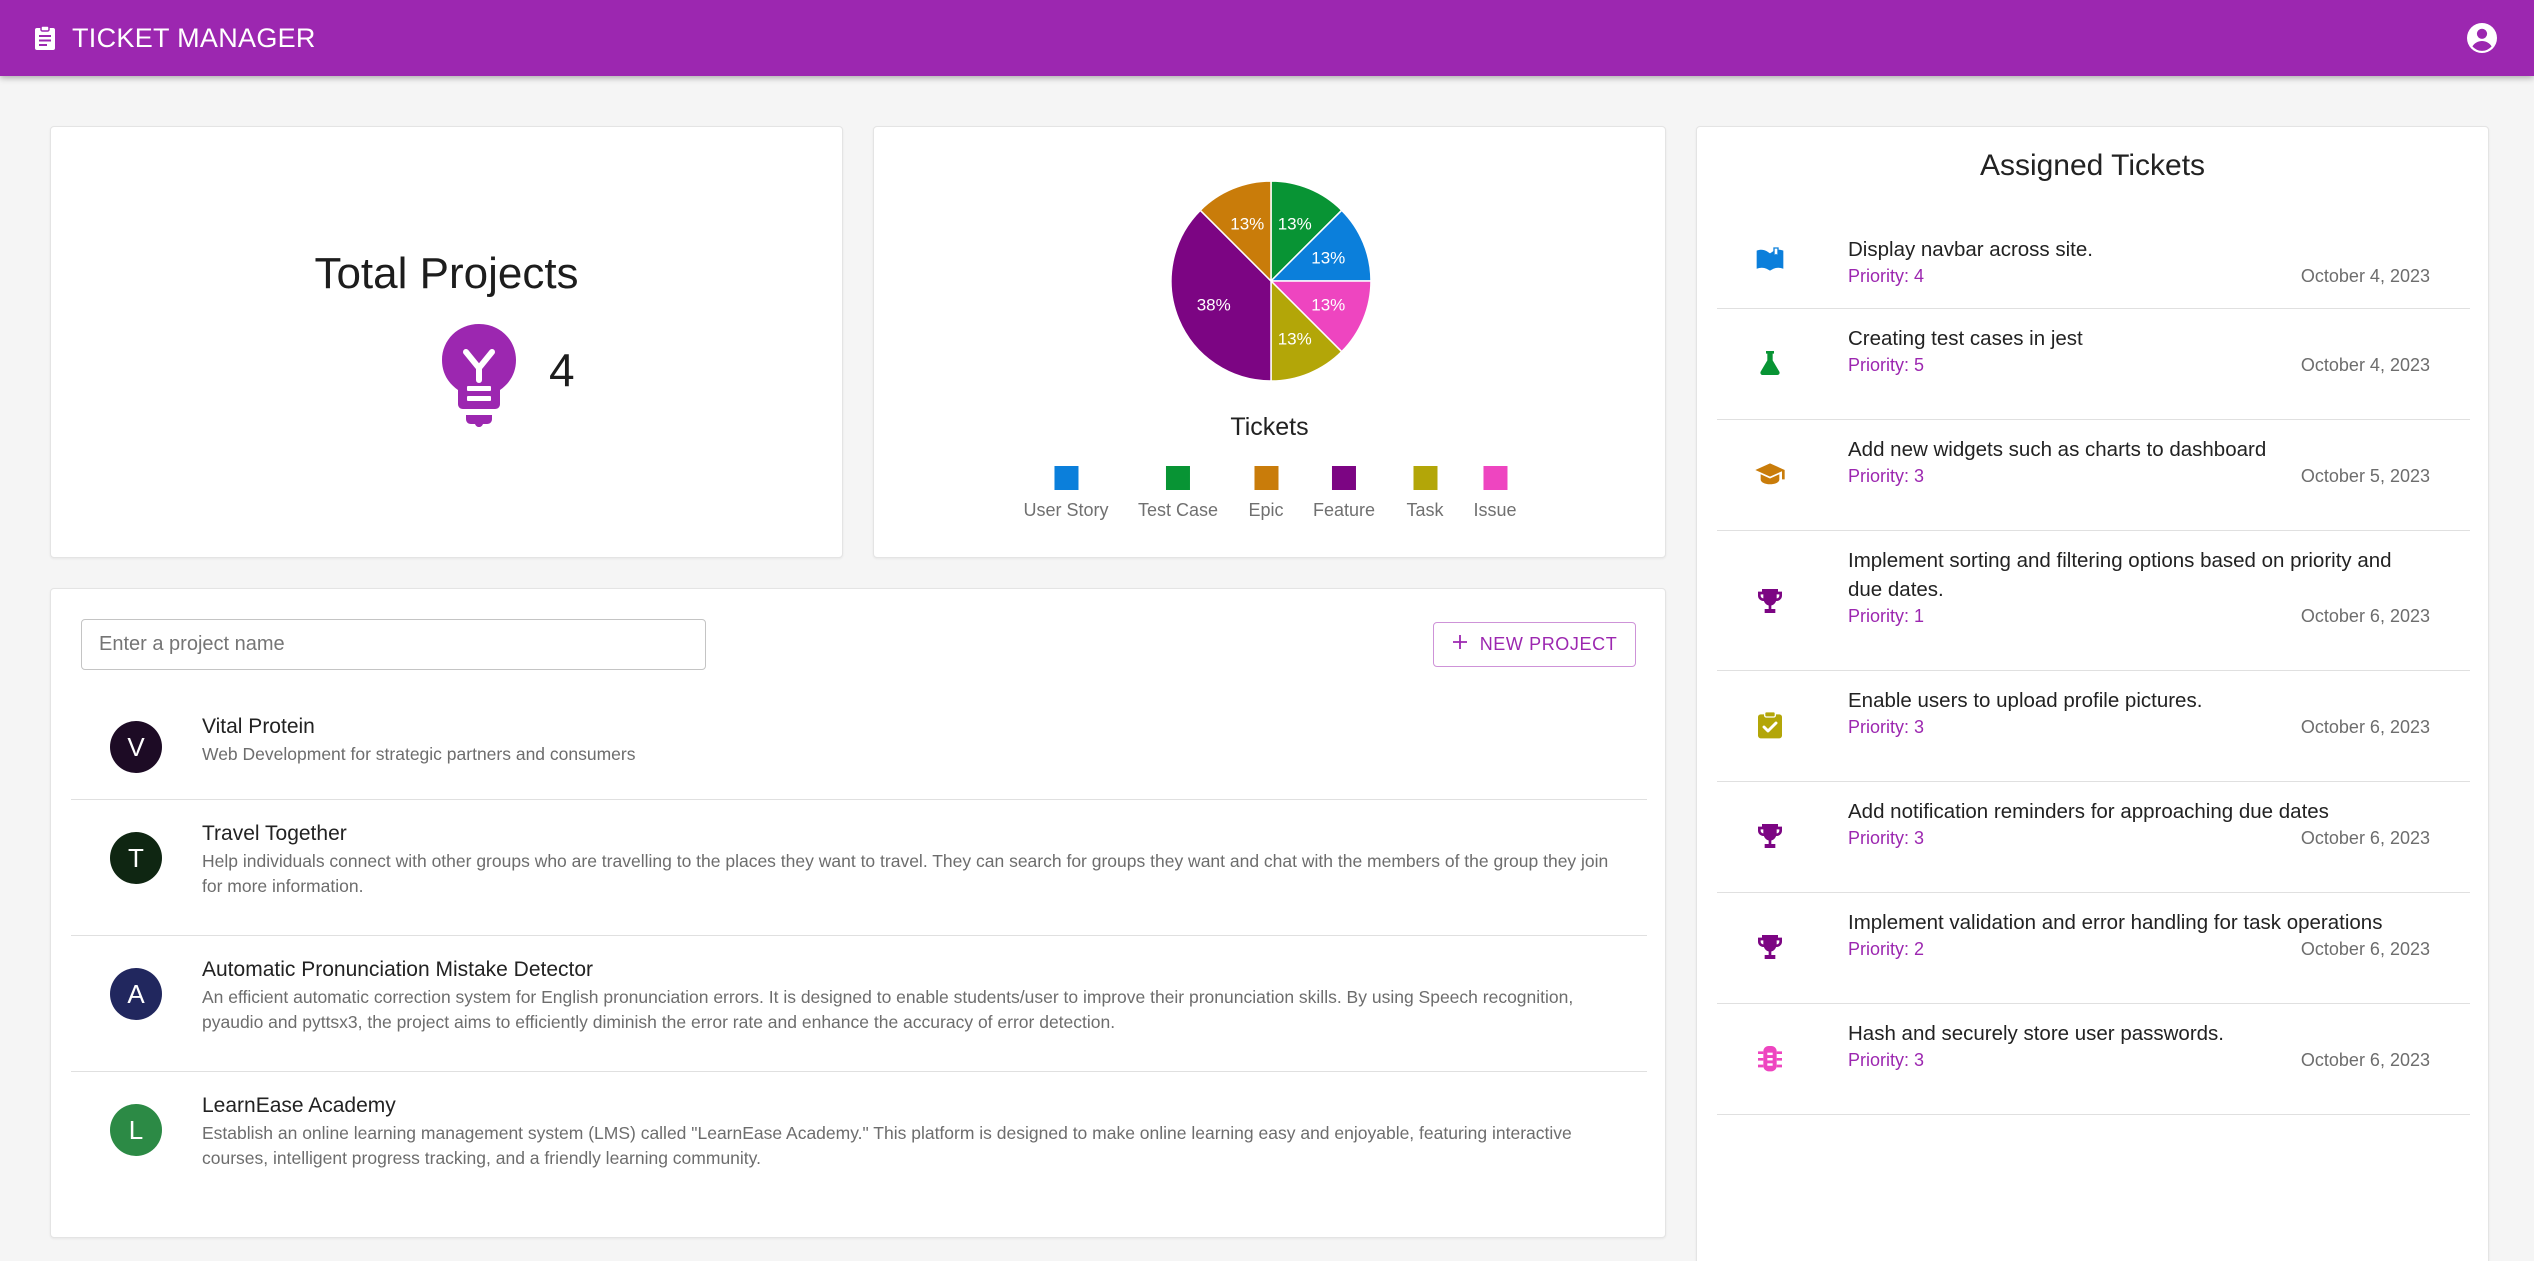  Describe the element at coordinates (1425, 510) in the screenshot. I see `legend-label: Task` at that location.